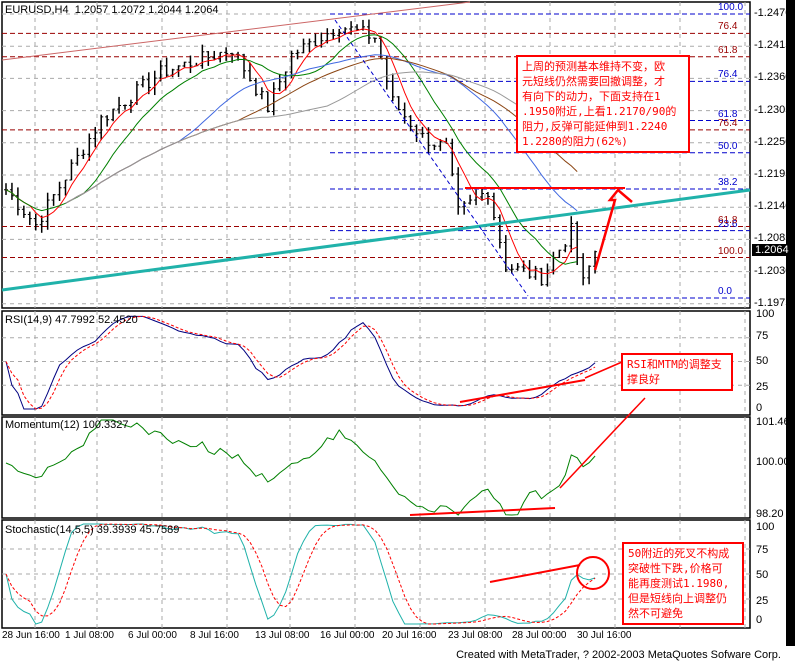 This screenshot has width=795, height=664. Describe the element at coordinates (762, 601) in the screenshot. I see `stoch-axis-label: 25` at that location.